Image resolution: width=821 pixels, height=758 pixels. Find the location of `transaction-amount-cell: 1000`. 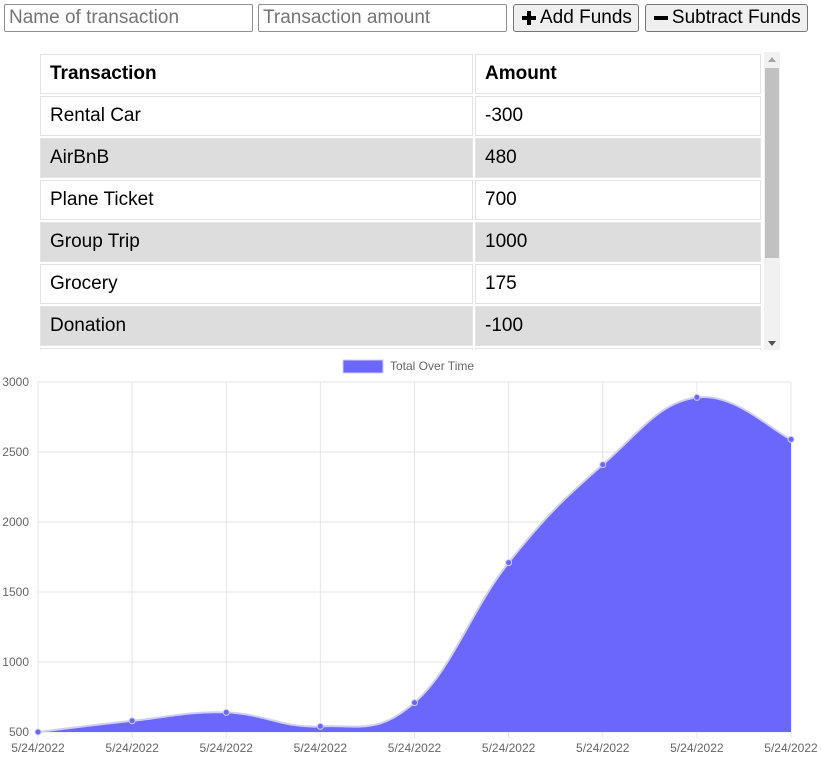

transaction-amount-cell: 1000 is located at coordinates (618, 242).